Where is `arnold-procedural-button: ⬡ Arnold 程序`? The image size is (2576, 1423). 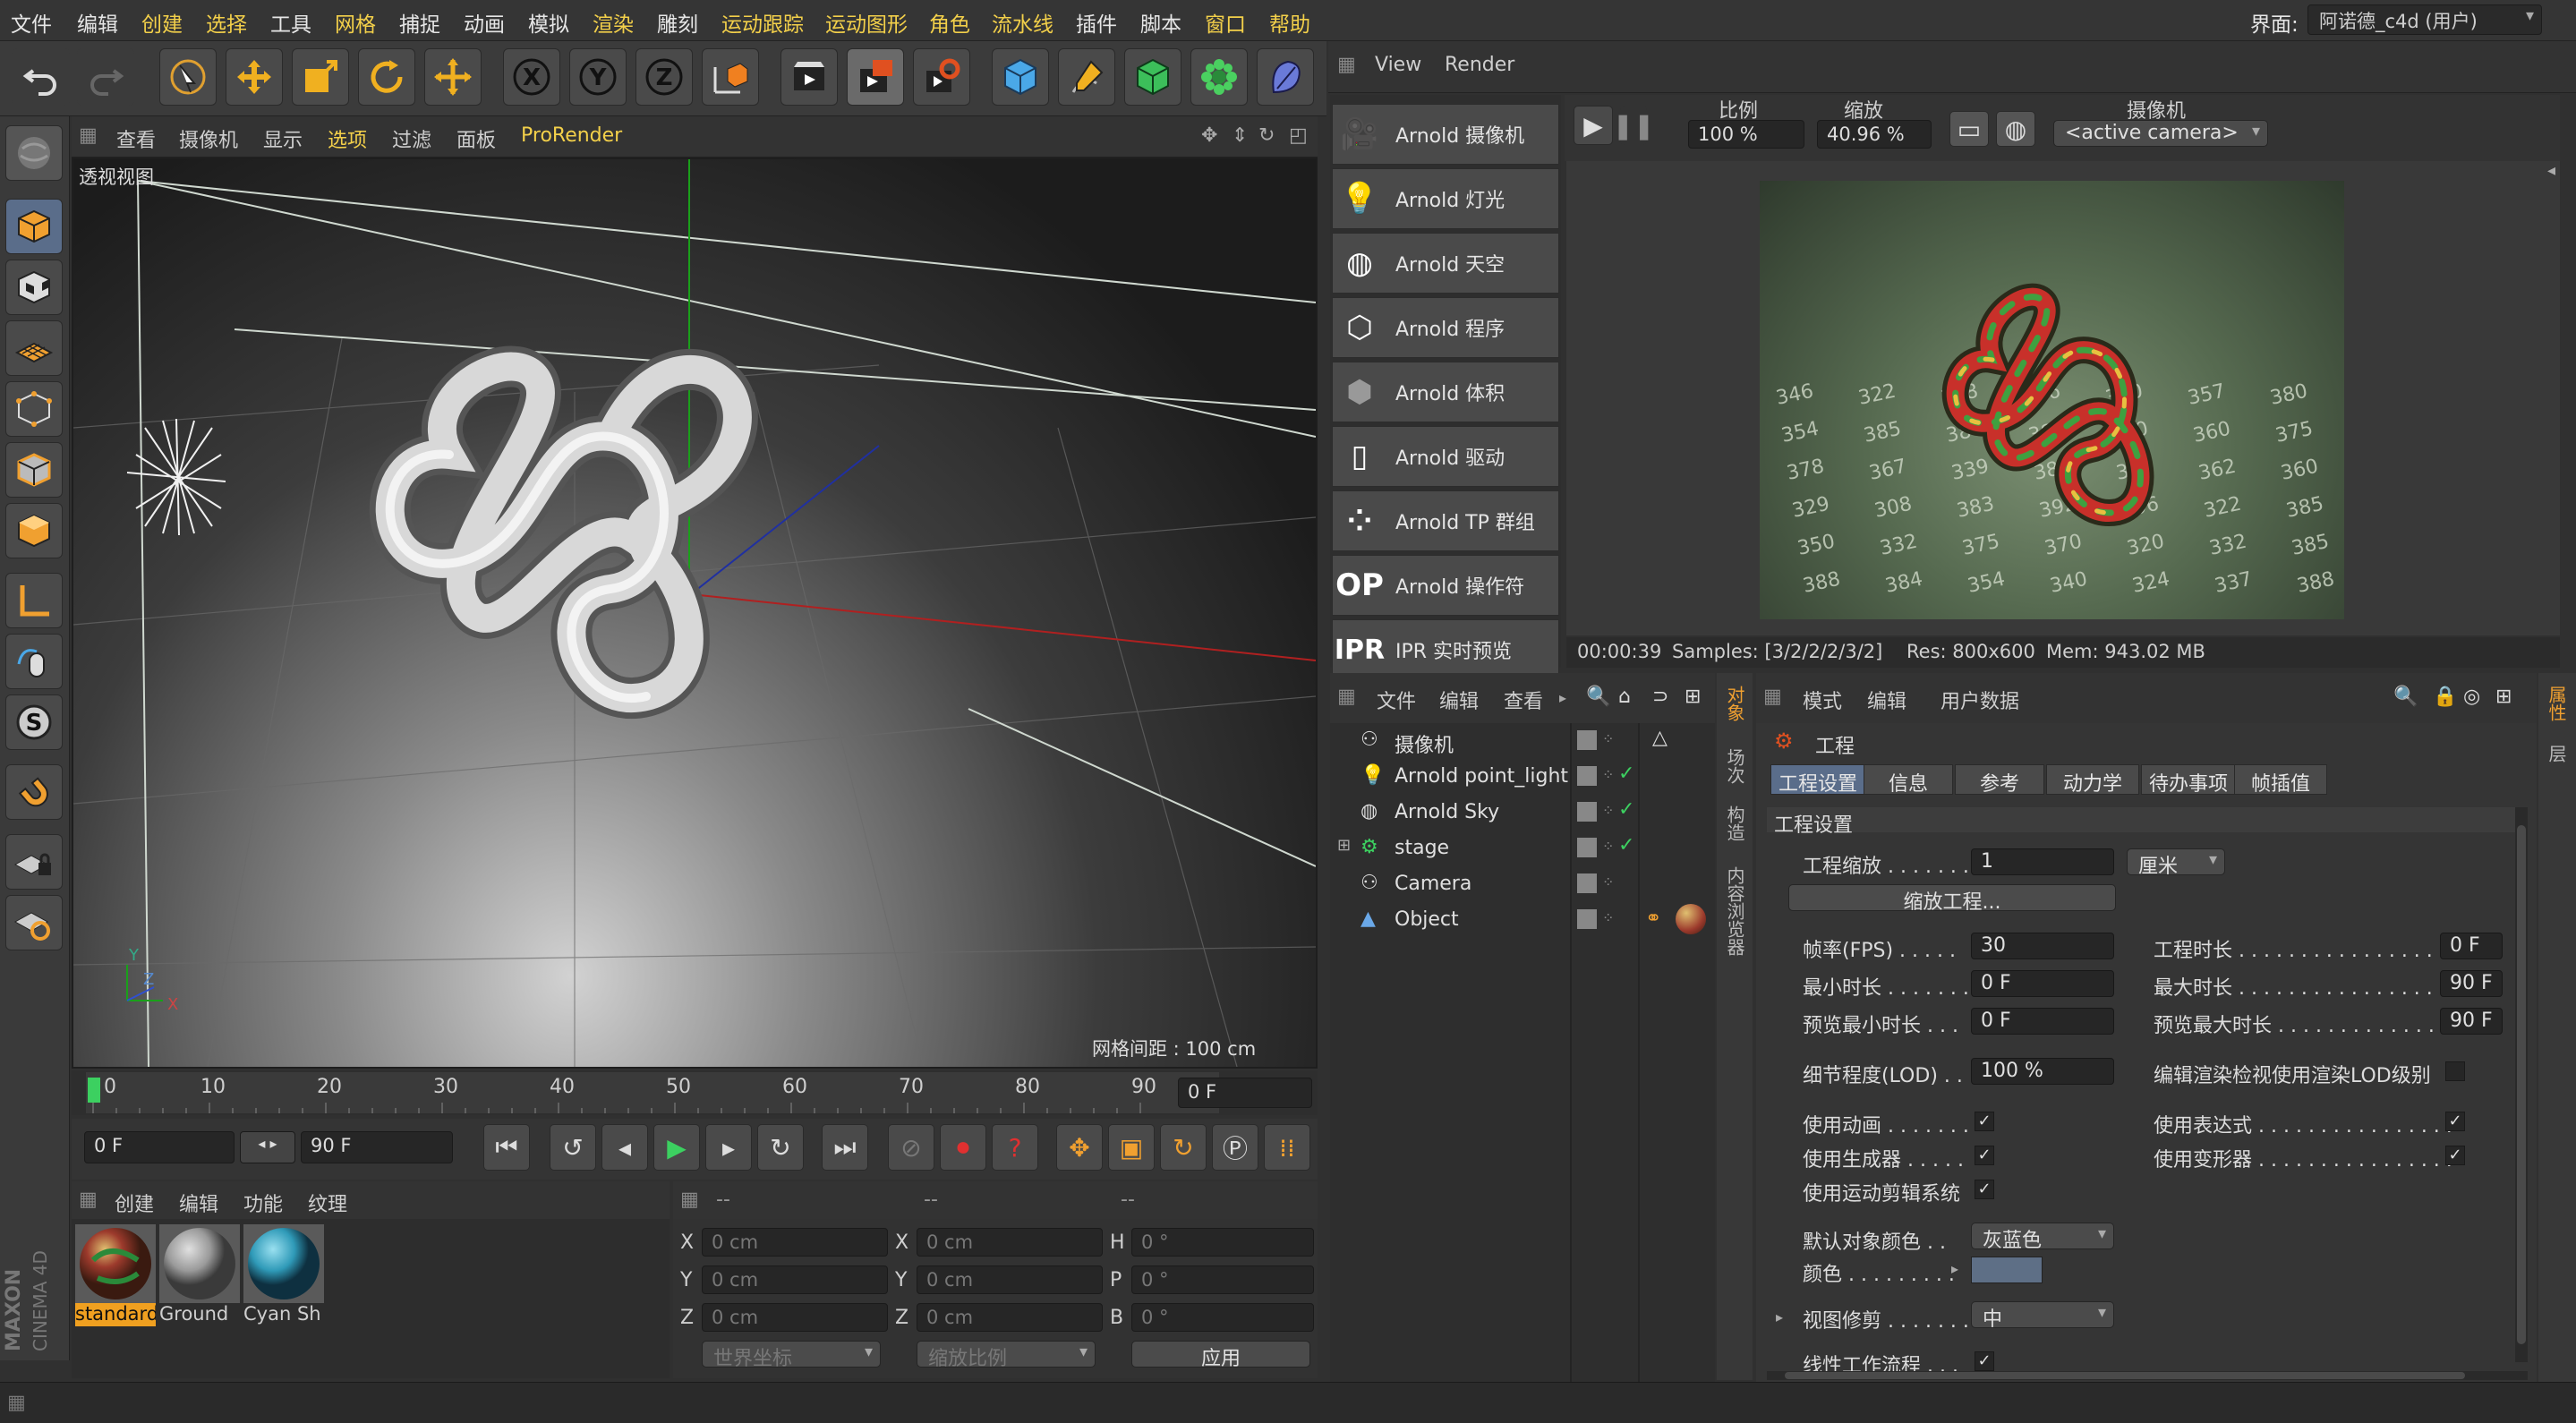 arnold-procedural-button: ⬡ Arnold 程序 is located at coordinates (1445, 327).